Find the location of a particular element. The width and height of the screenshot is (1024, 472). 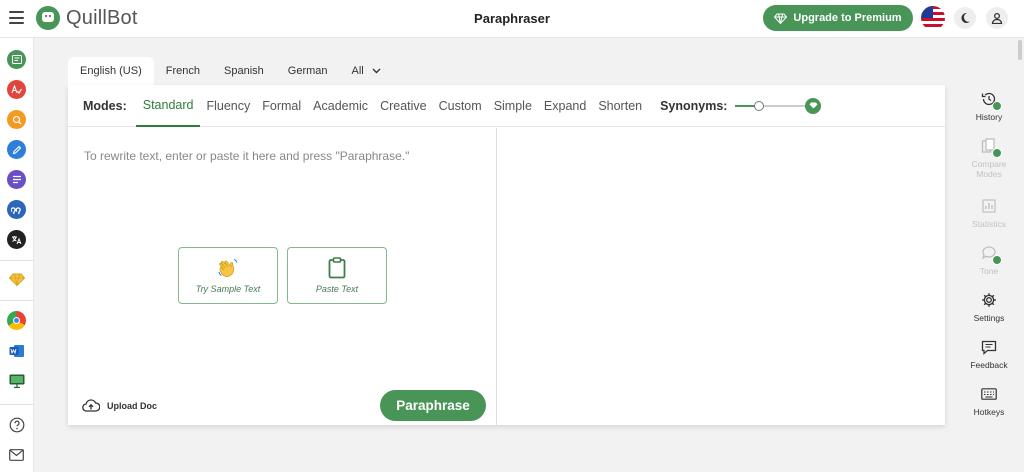

citation-generator-icon is located at coordinates (16, 209).